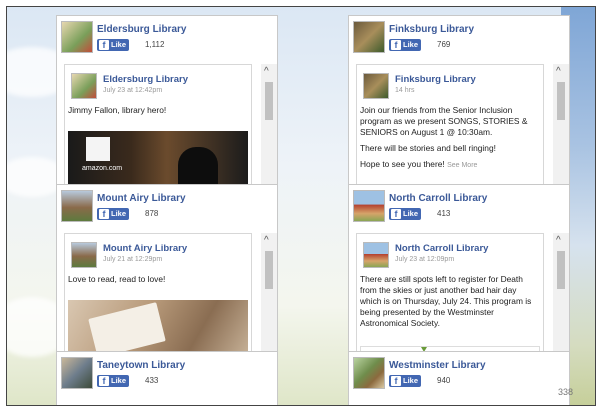  I want to click on like-count: 940, so click(444, 380).